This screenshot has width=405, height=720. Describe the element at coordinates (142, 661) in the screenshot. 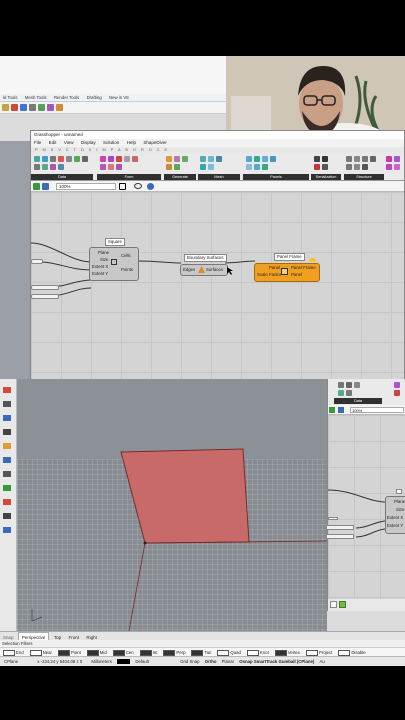

I see `layer: Default` at that location.